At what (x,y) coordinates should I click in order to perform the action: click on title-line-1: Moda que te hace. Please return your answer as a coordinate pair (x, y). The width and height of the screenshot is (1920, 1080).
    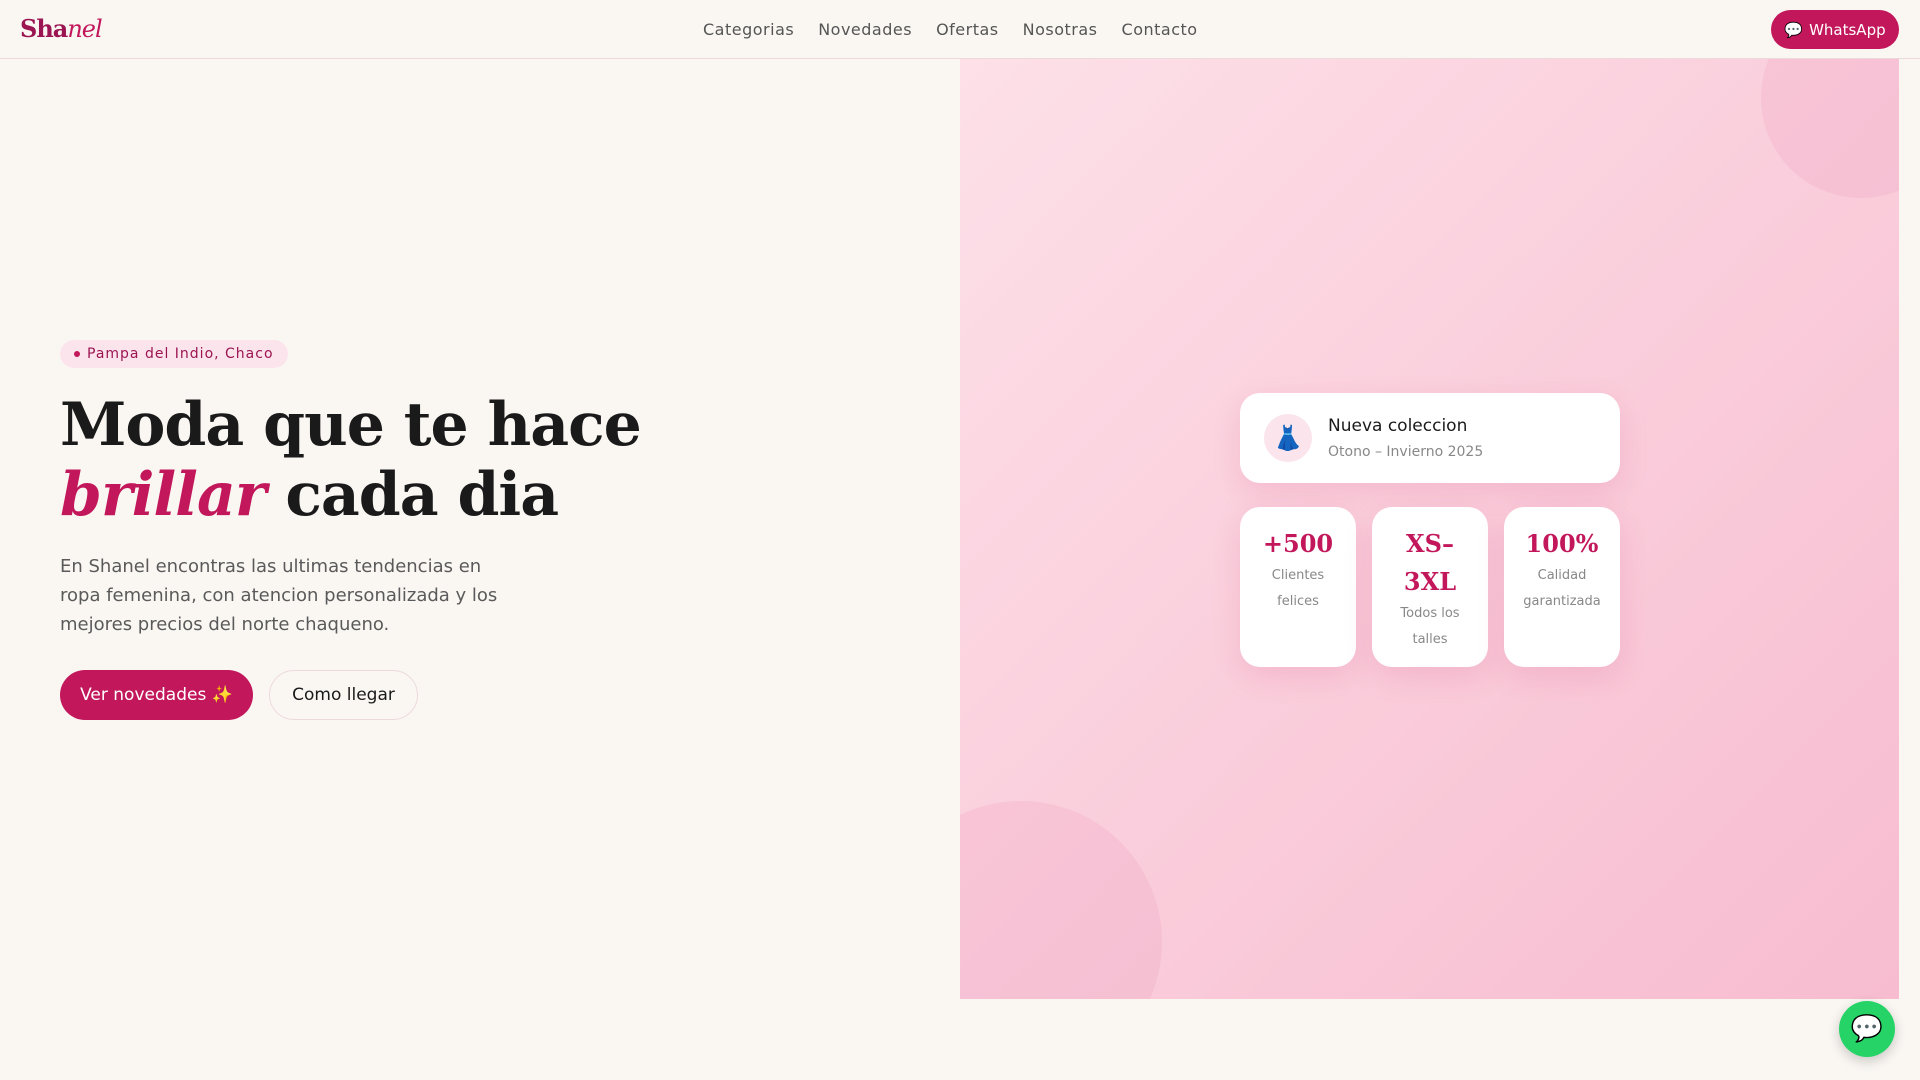
    Looking at the image, I should click on (351, 425).